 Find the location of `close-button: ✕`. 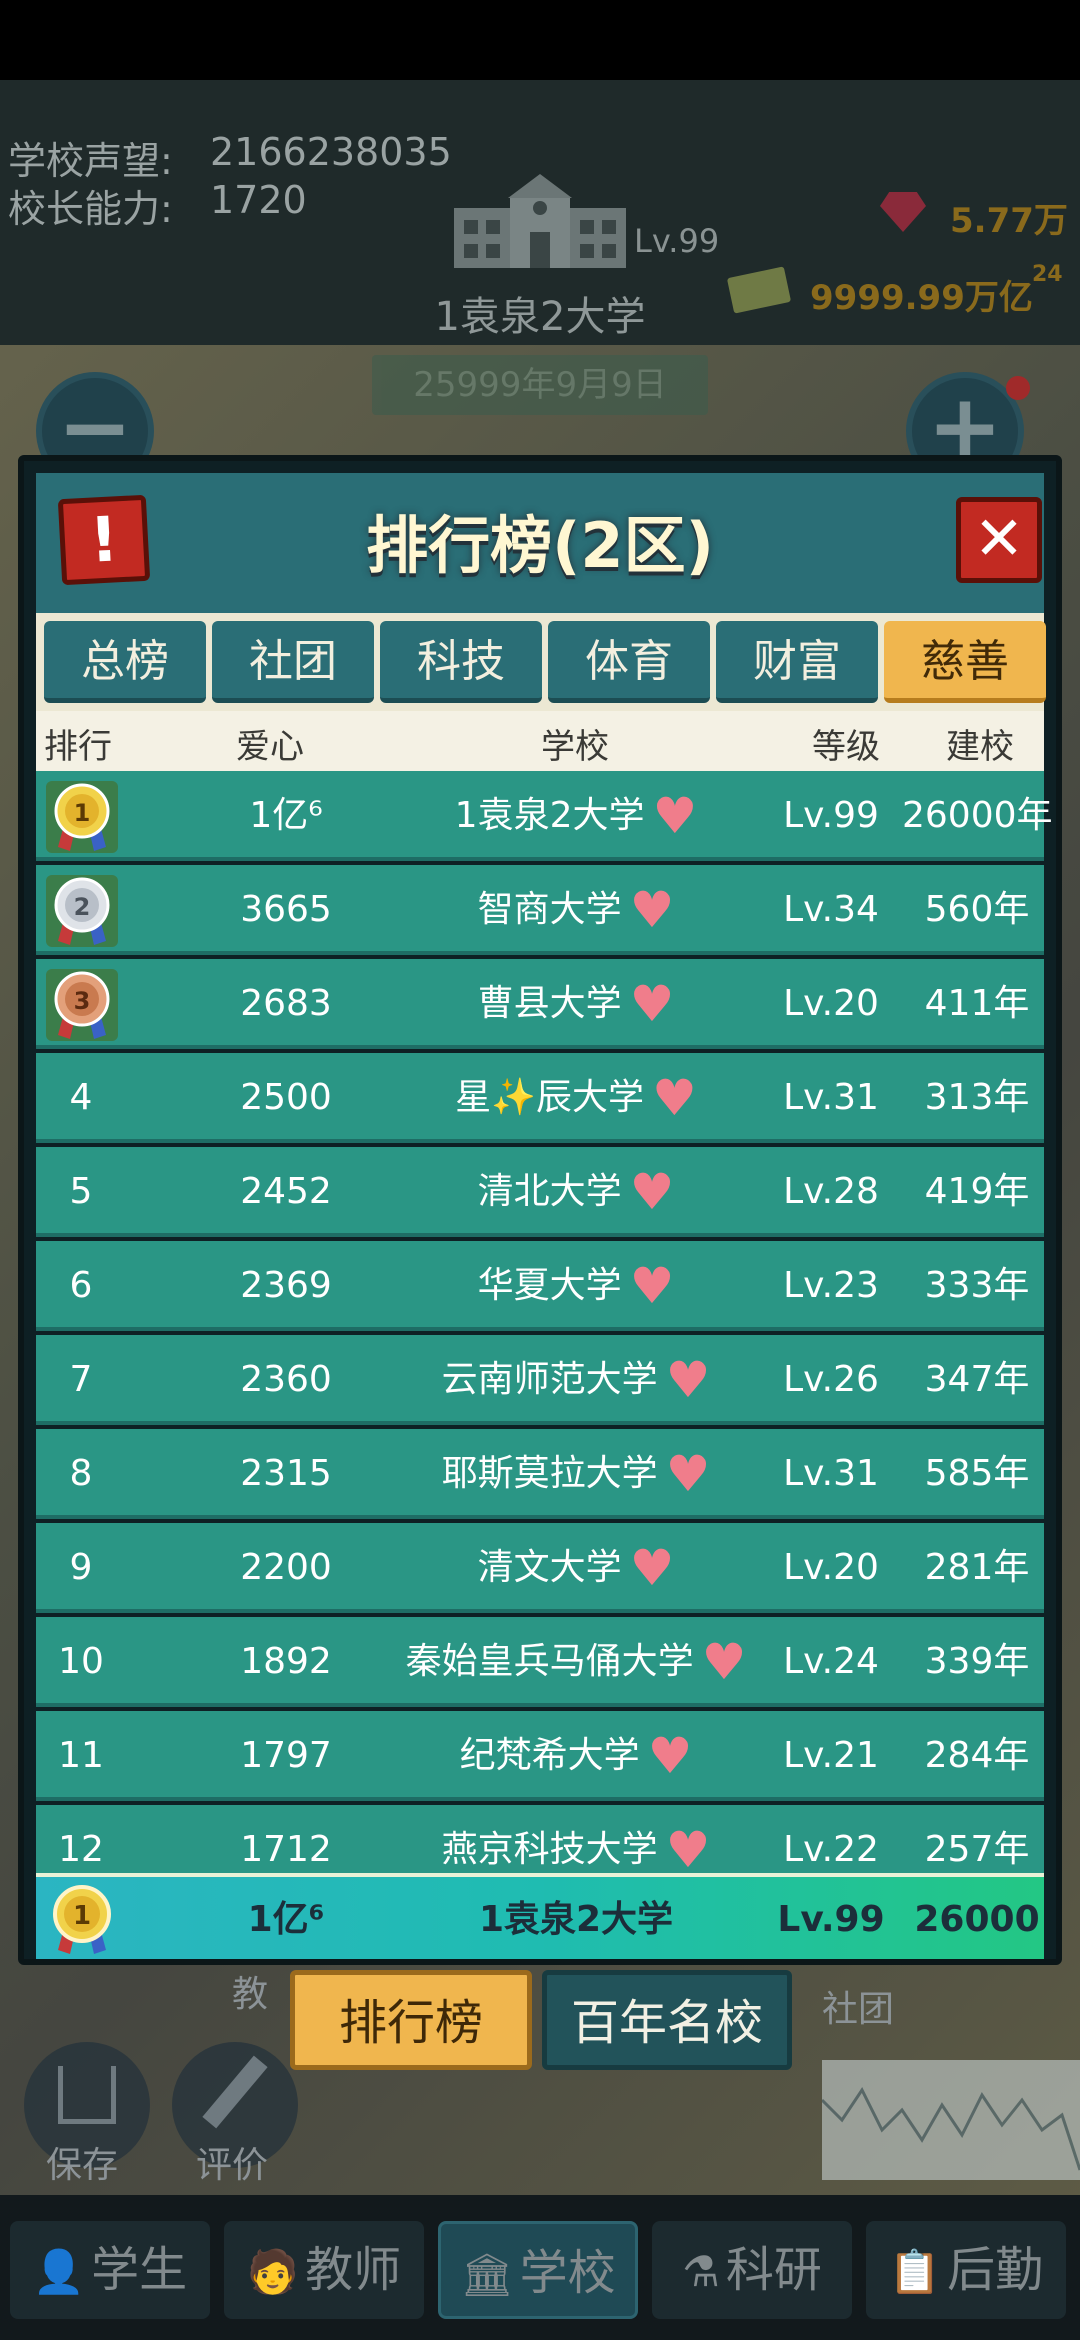

close-button: ✕ is located at coordinates (999, 540).